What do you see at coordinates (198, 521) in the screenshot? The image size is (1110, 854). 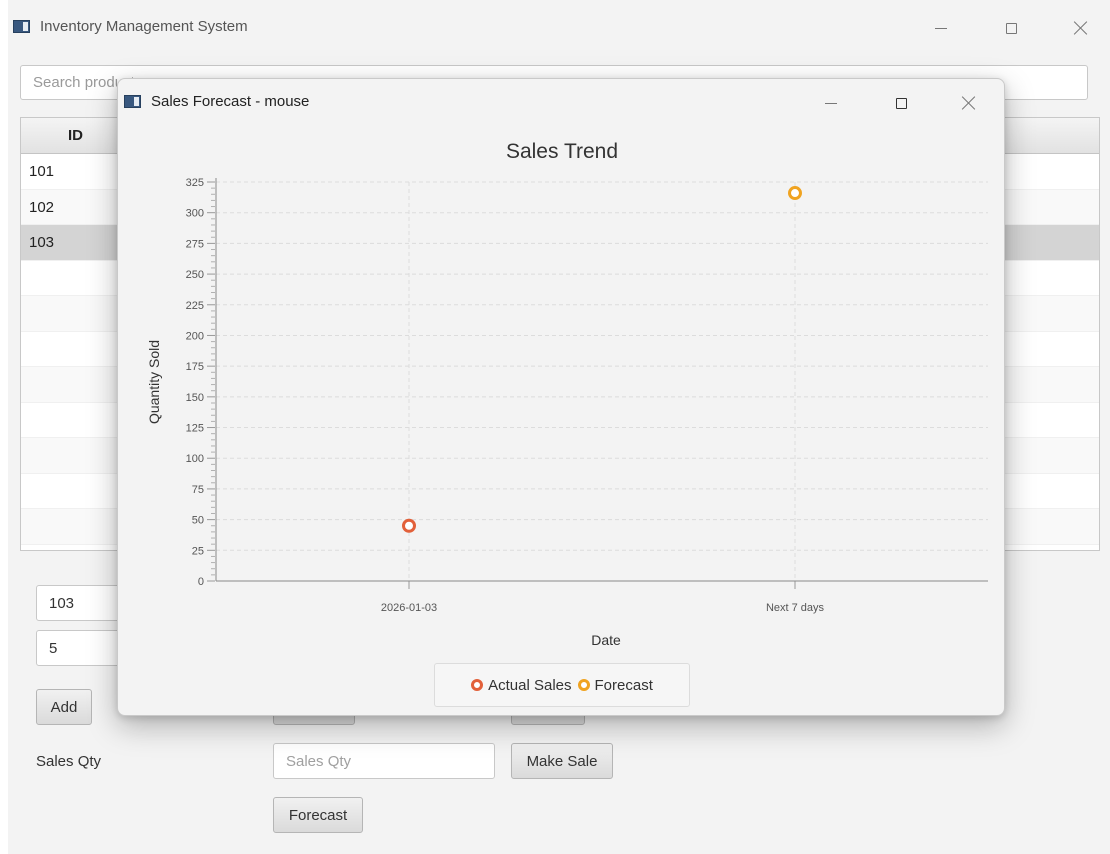 I see `y-tick-label: 50` at bounding box center [198, 521].